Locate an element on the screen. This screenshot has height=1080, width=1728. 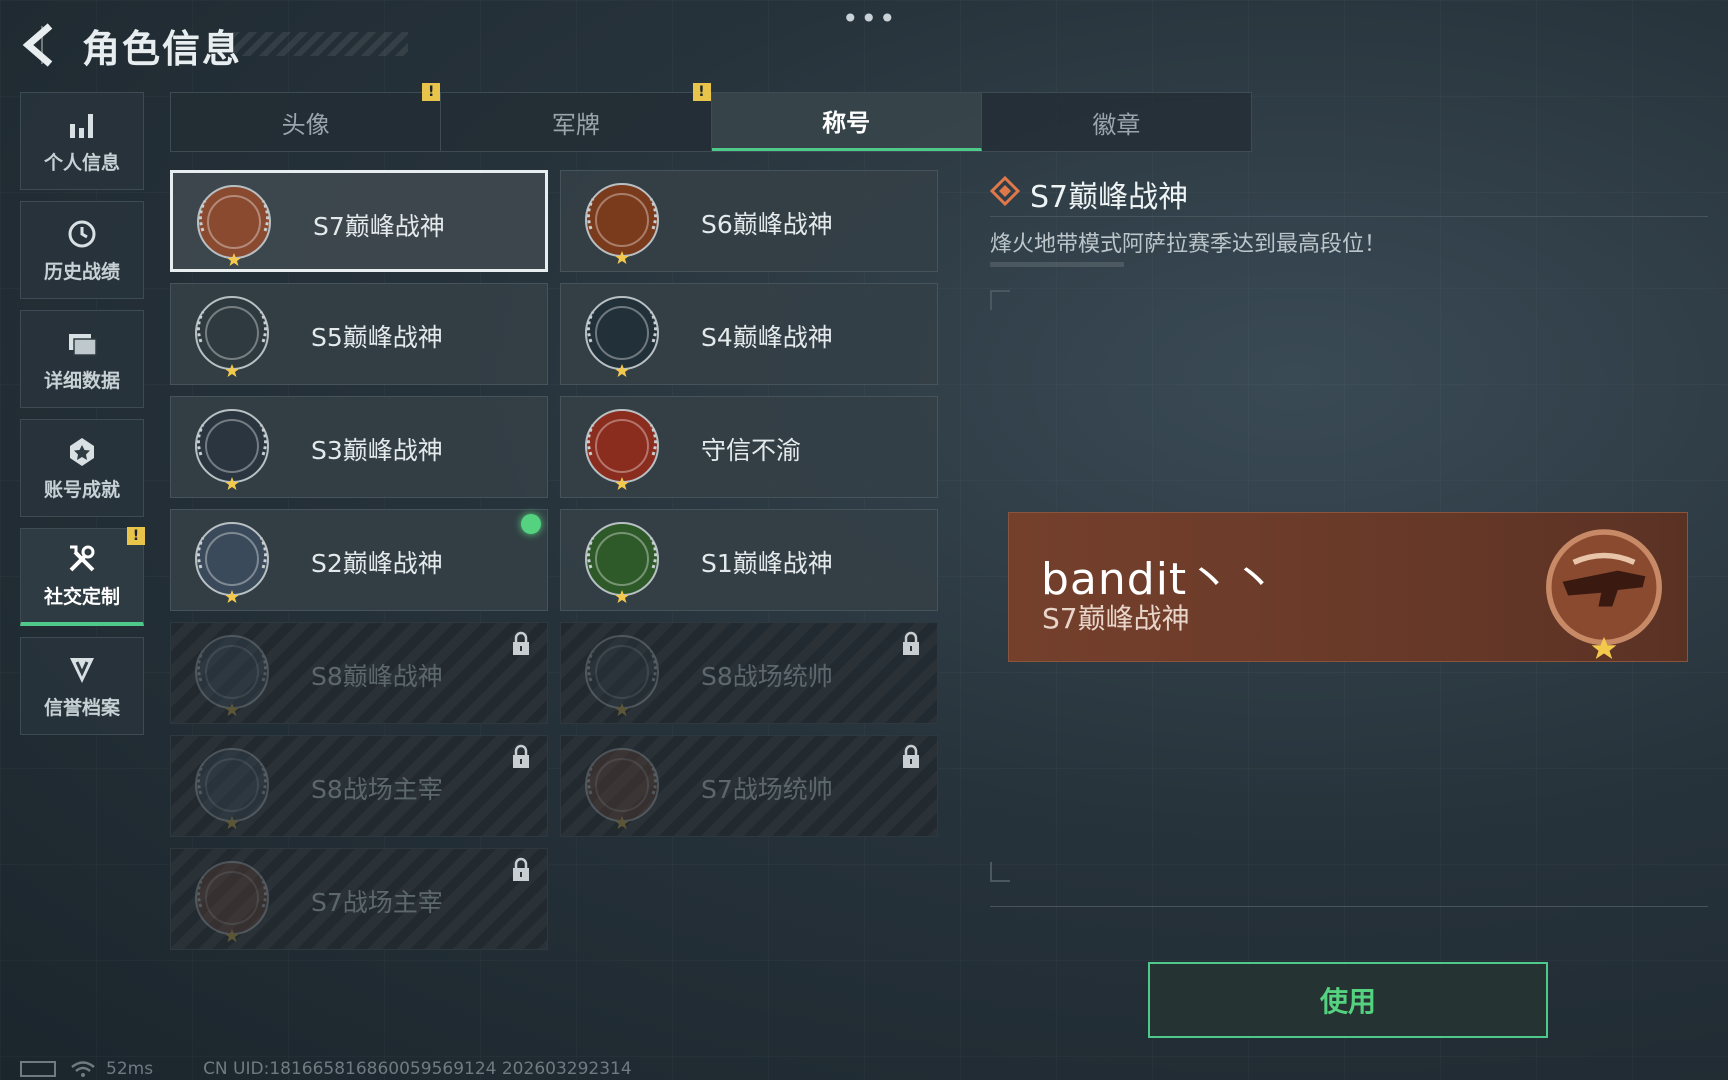
title-card: S4巅峰战神 is located at coordinates (749, 334).